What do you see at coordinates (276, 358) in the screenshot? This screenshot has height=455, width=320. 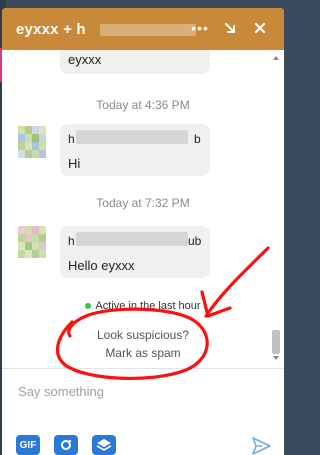 I see `scroll-down-icon` at bounding box center [276, 358].